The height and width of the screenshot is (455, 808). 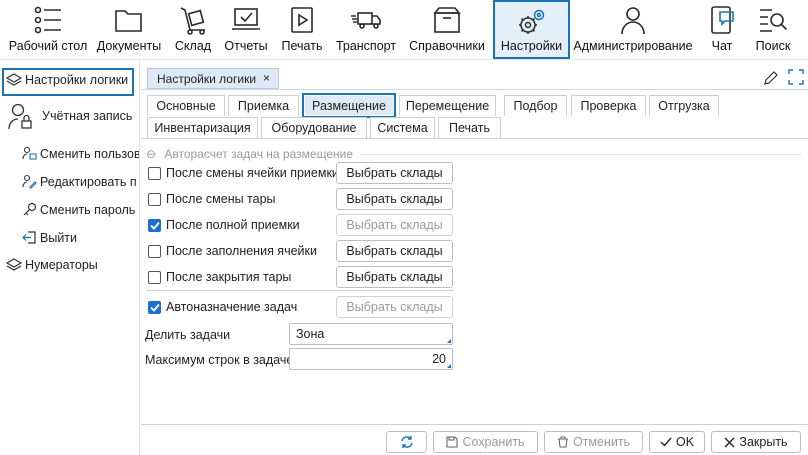 I want to click on desktop-list-icon, so click(x=47, y=20).